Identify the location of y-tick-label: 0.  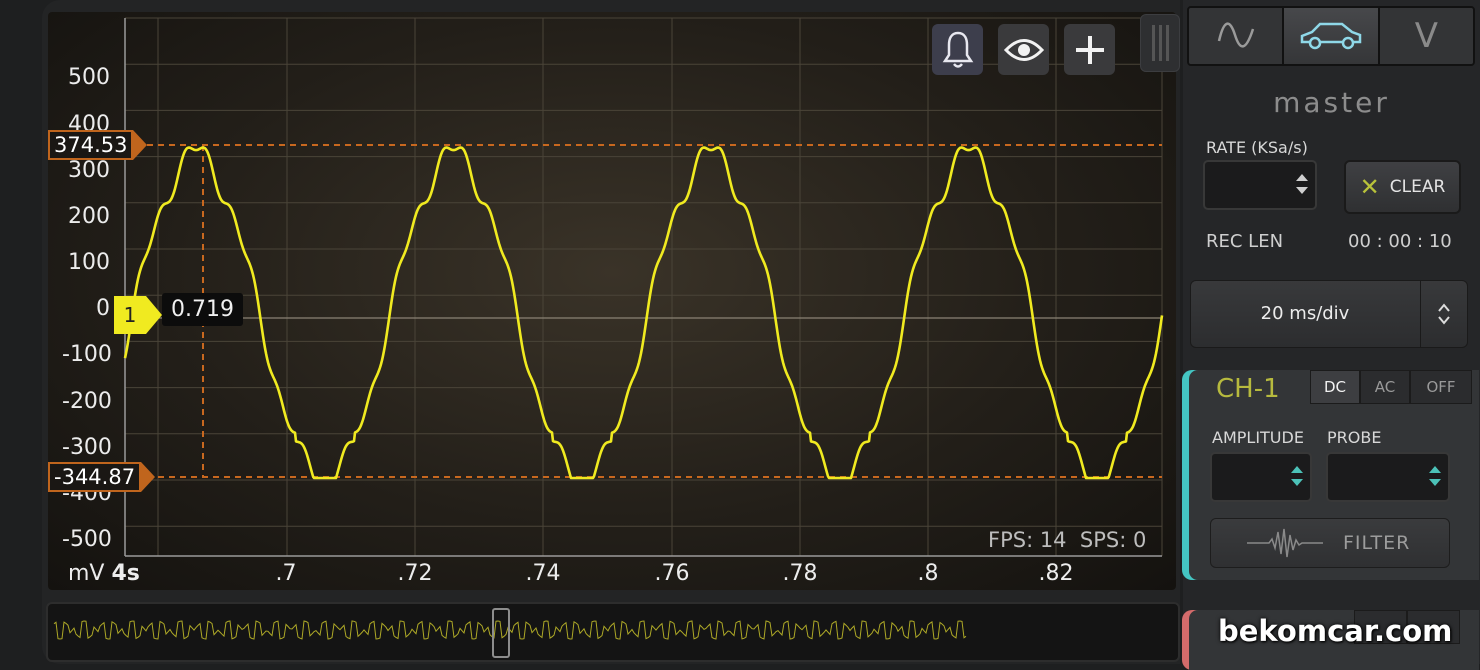
(103, 308).